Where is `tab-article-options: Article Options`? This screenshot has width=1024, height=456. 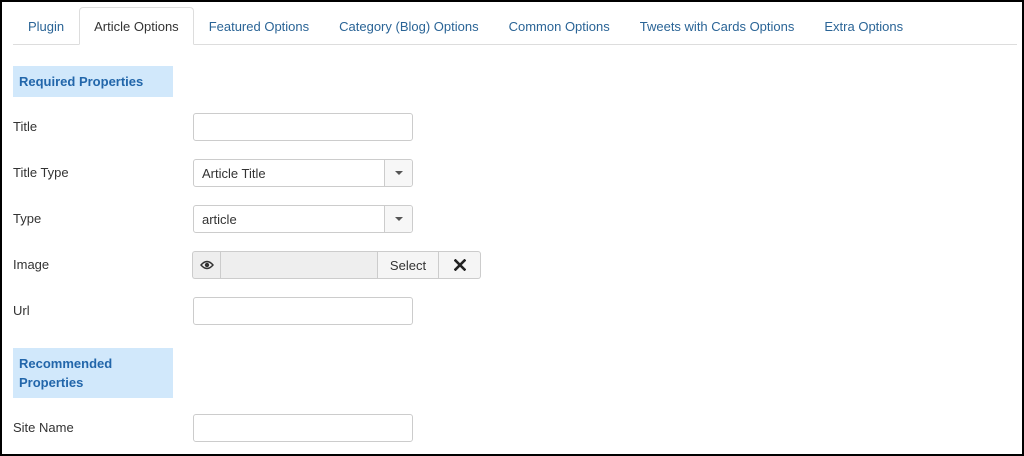 tab-article-options: Article Options is located at coordinates (136, 26).